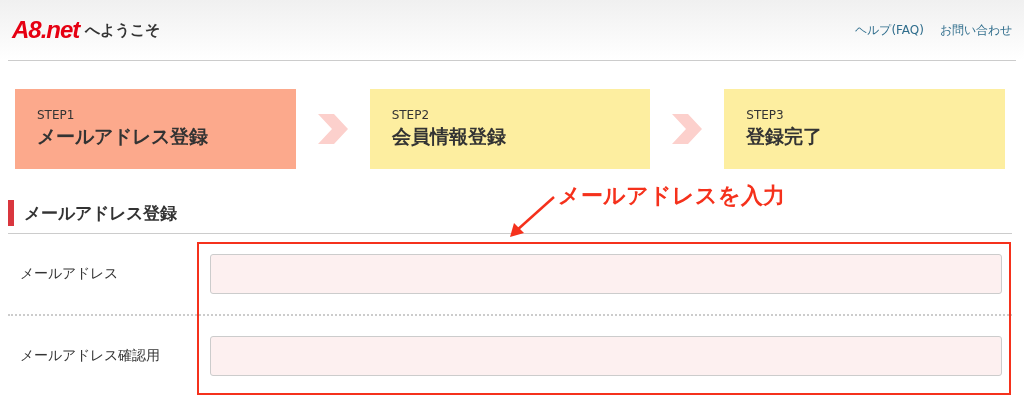  I want to click on section-title: メールアドレス登録, so click(100, 213).